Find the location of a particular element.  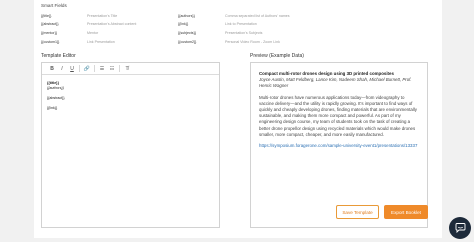

smart-field-token: {{custom2}} is located at coordinates (187, 42).